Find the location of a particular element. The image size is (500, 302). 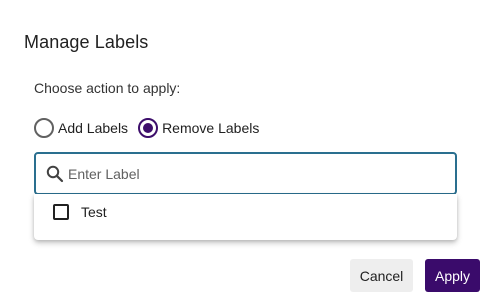

radio-selected-dot is located at coordinates (148, 128).